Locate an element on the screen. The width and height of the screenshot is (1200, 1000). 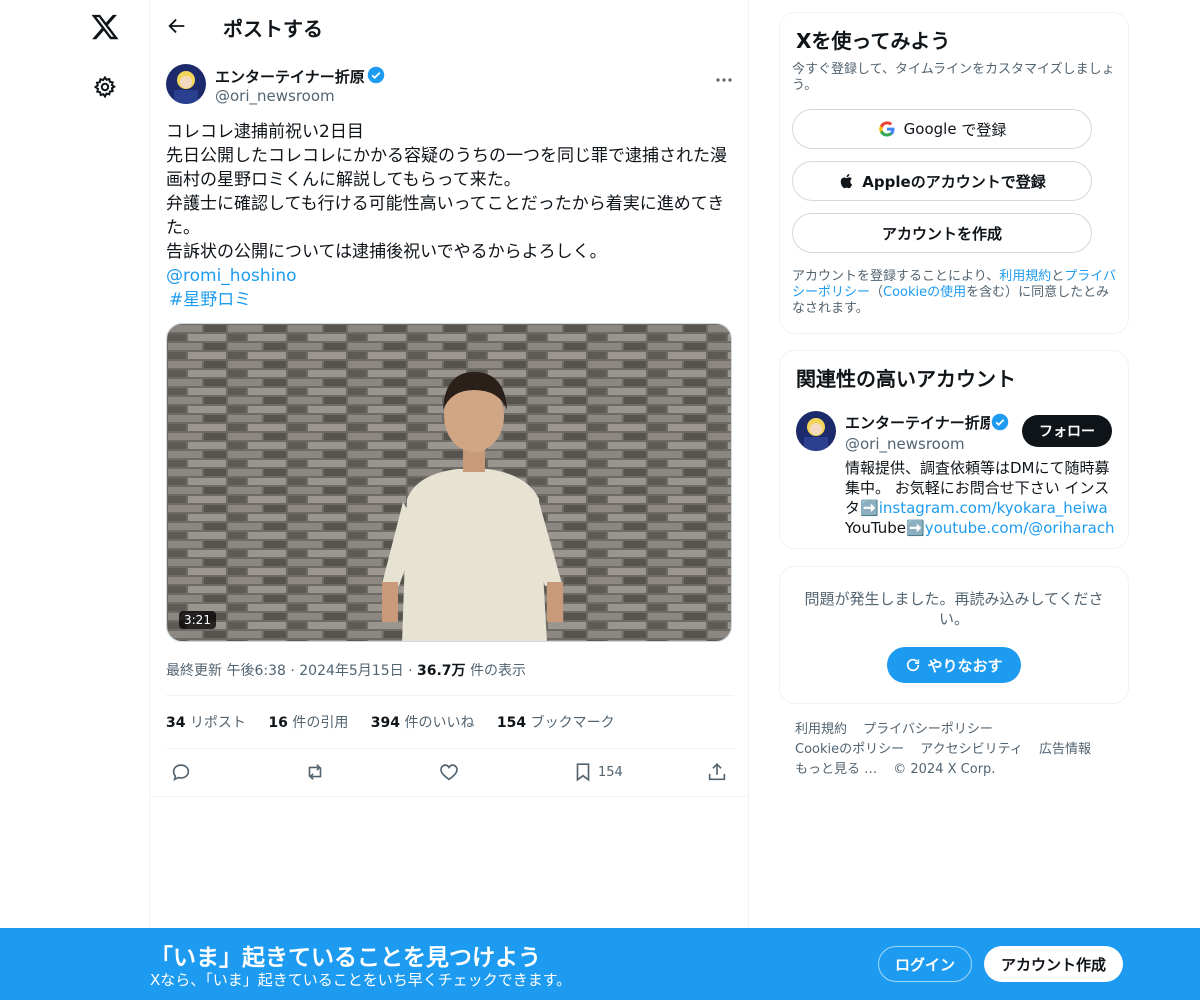
stat-quotes: 16 件の引用 is located at coordinates (308, 722).